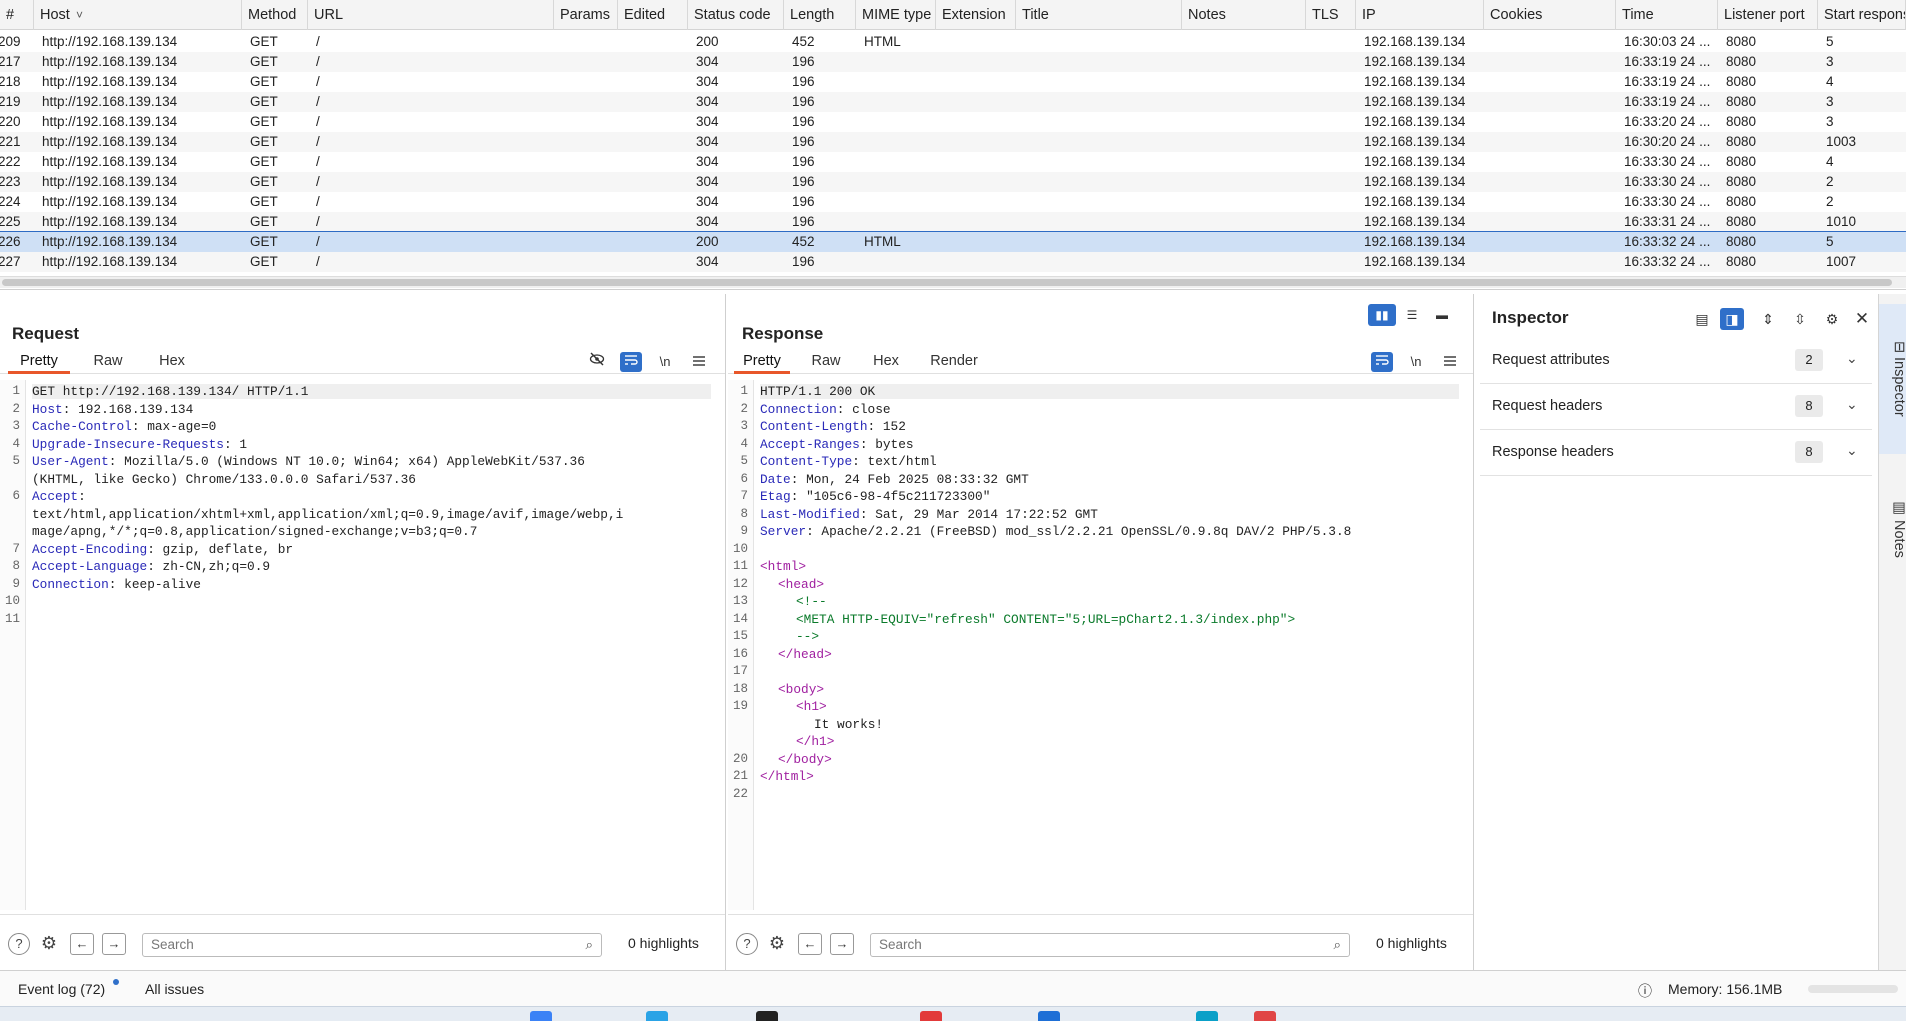 The height and width of the screenshot is (1021, 1906). I want to click on section-response-headers: Response headers 8 ⌄, so click(1676, 453).